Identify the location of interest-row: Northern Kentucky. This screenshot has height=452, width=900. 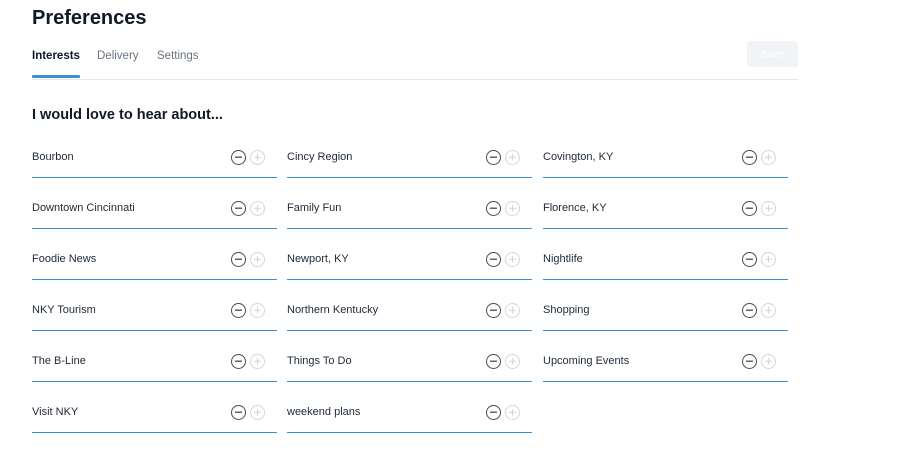
(409, 311).